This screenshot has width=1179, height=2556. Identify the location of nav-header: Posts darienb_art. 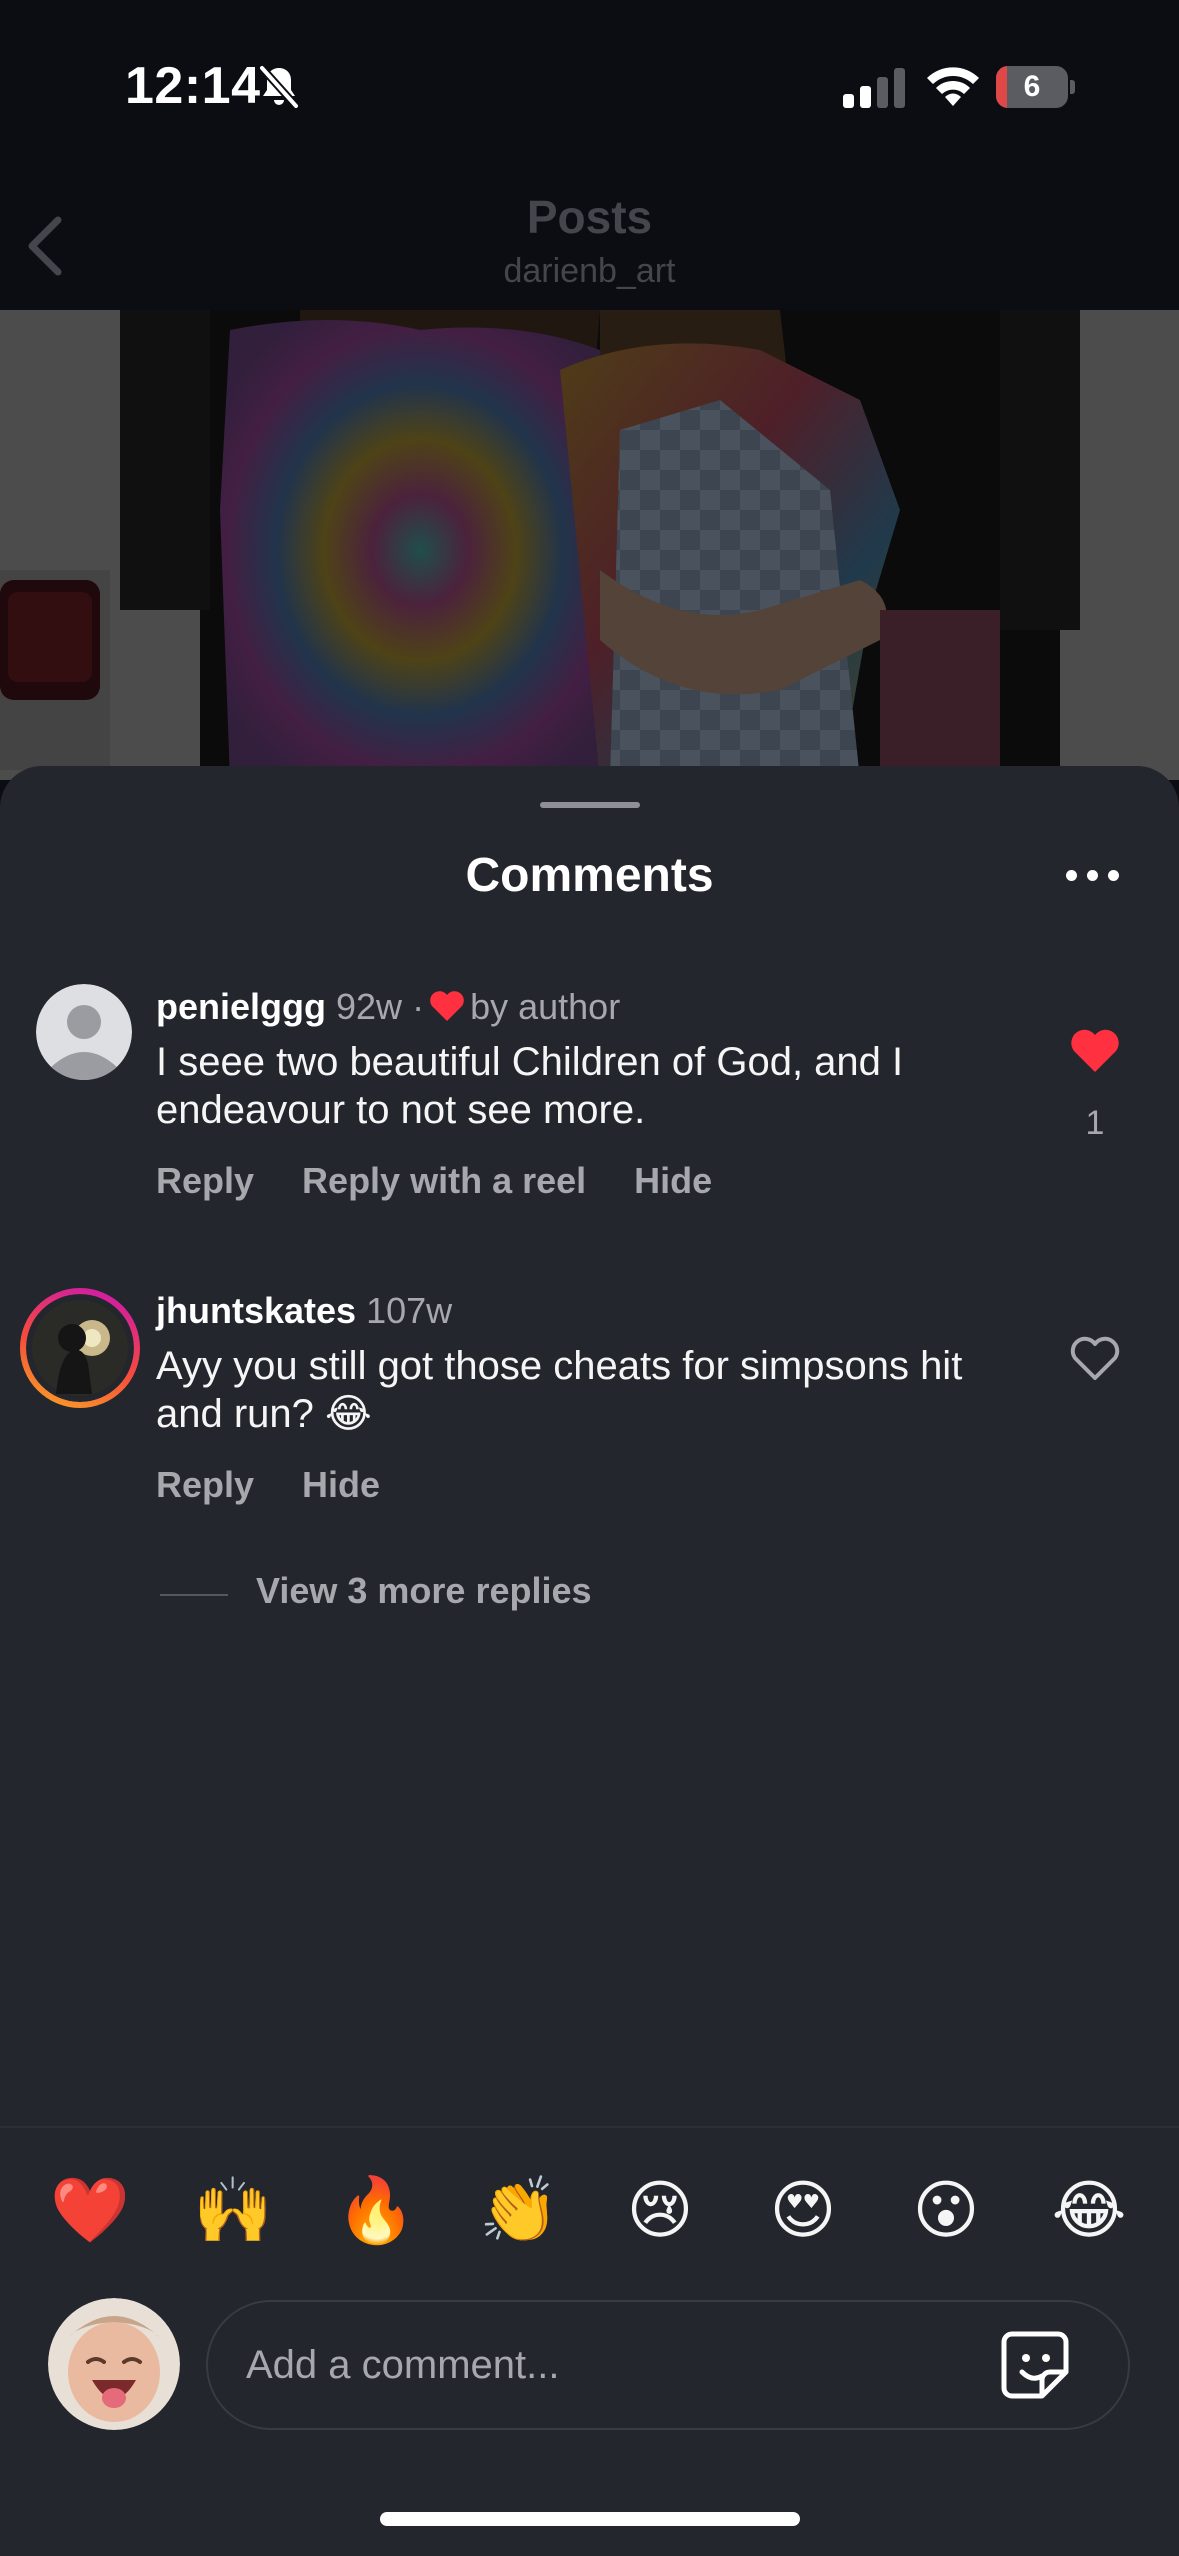
(589, 240).